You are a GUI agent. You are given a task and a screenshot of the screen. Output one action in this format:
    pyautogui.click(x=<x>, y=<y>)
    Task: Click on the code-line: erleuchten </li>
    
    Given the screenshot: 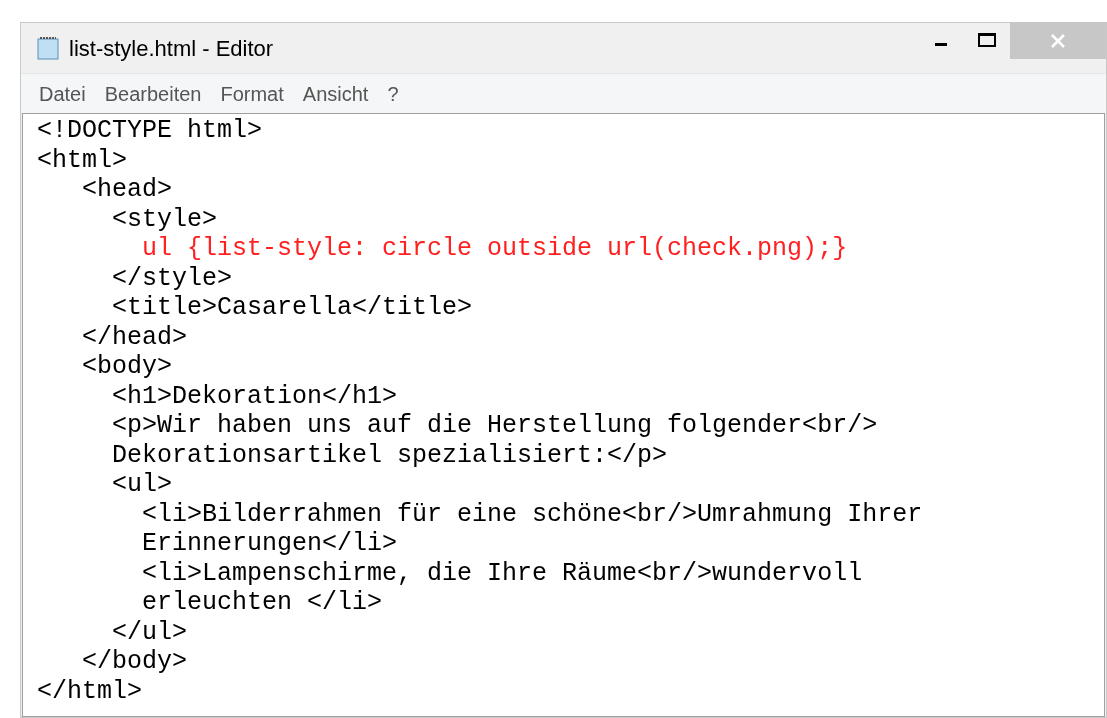 What is the action you would take?
    pyautogui.click(x=262, y=603)
    